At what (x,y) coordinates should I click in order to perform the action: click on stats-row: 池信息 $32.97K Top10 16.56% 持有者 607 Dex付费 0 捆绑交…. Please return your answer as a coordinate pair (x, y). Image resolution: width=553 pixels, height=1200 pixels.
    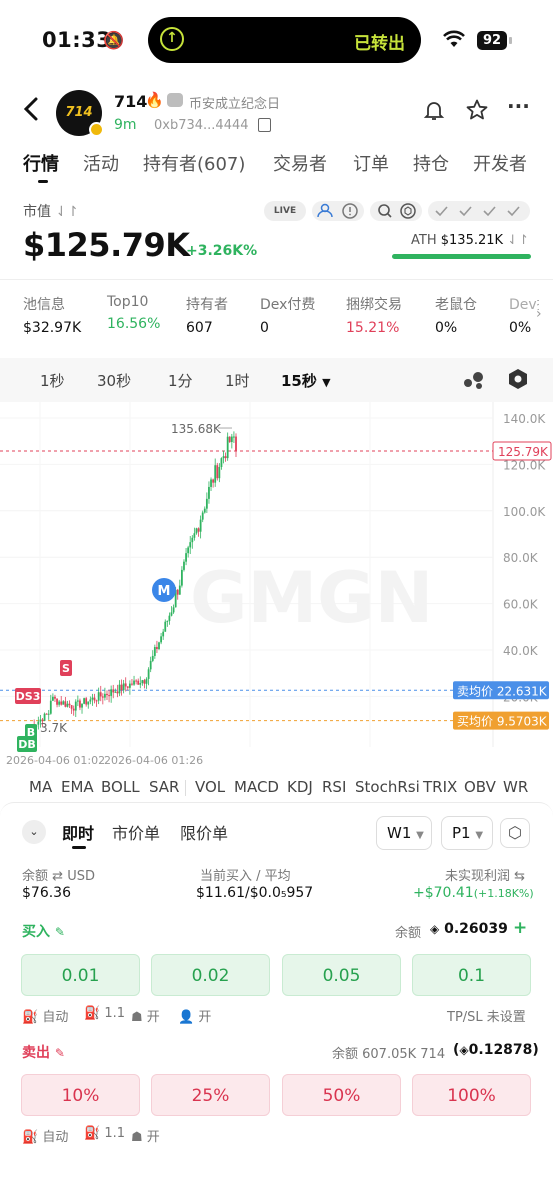
    Looking at the image, I should click on (276, 319).